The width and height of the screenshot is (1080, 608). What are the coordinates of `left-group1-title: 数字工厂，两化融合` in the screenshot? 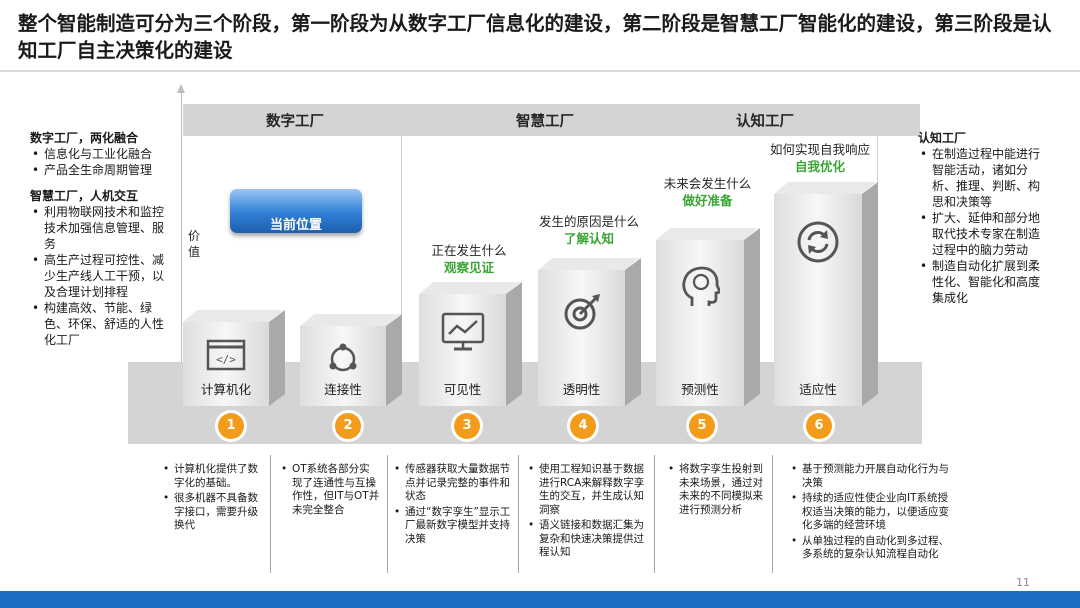 It's located at (84, 138).